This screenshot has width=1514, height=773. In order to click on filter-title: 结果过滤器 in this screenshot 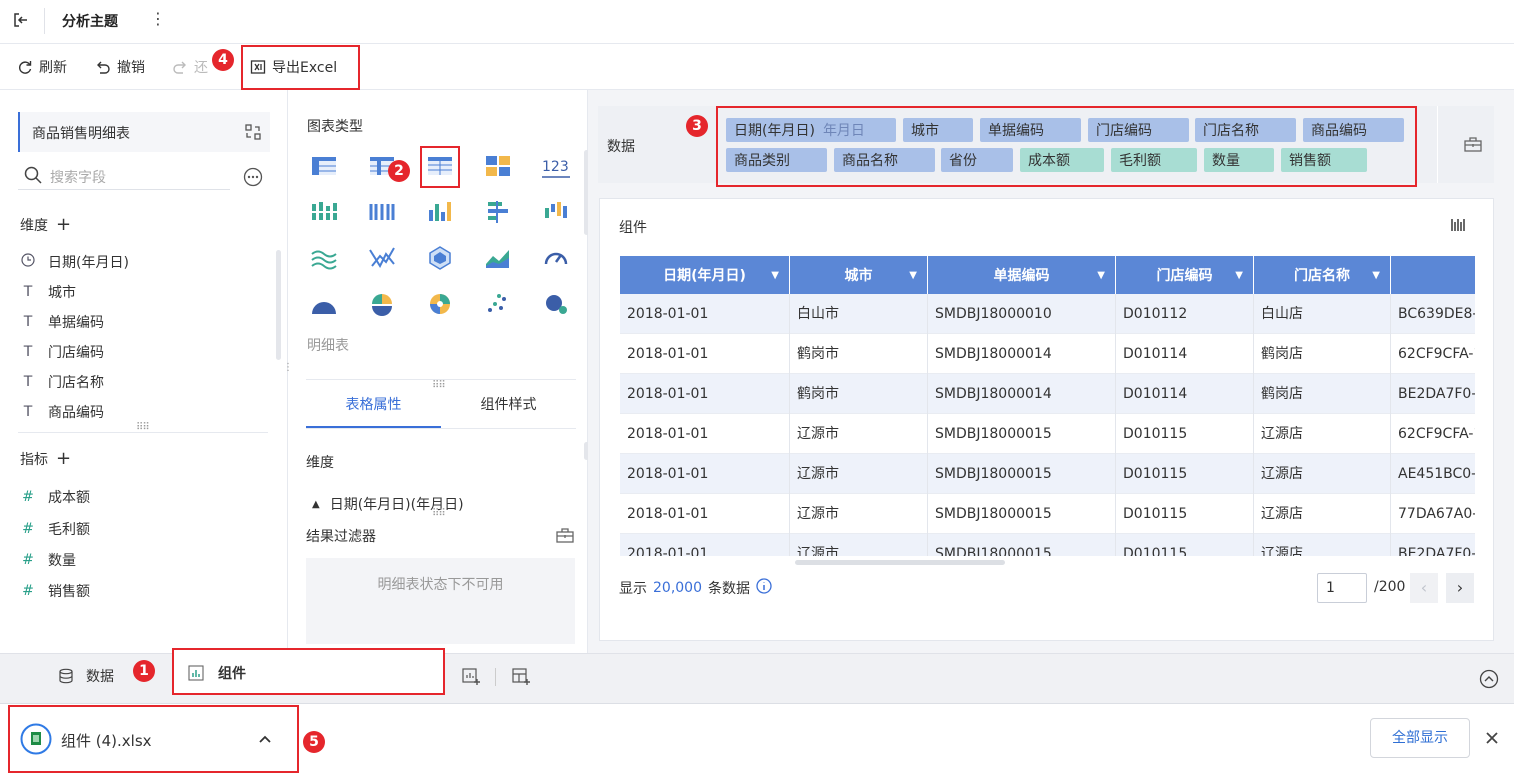, I will do `click(341, 537)`.